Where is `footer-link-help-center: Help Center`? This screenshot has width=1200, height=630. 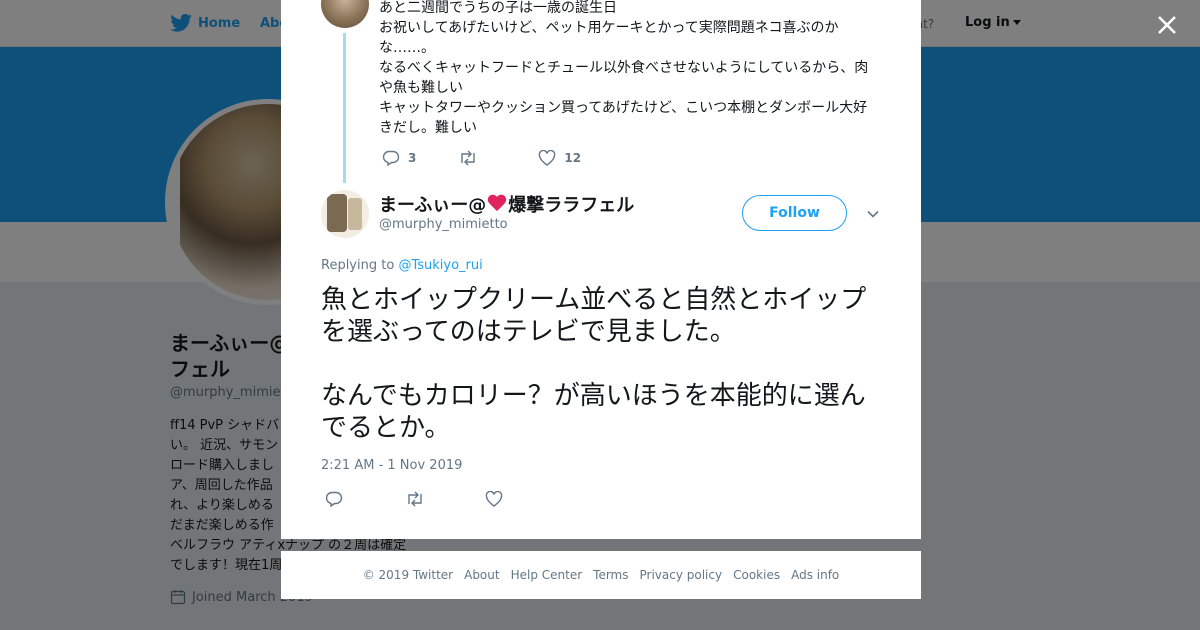 footer-link-help-center: Help Center is located at coordinates (547, 575).